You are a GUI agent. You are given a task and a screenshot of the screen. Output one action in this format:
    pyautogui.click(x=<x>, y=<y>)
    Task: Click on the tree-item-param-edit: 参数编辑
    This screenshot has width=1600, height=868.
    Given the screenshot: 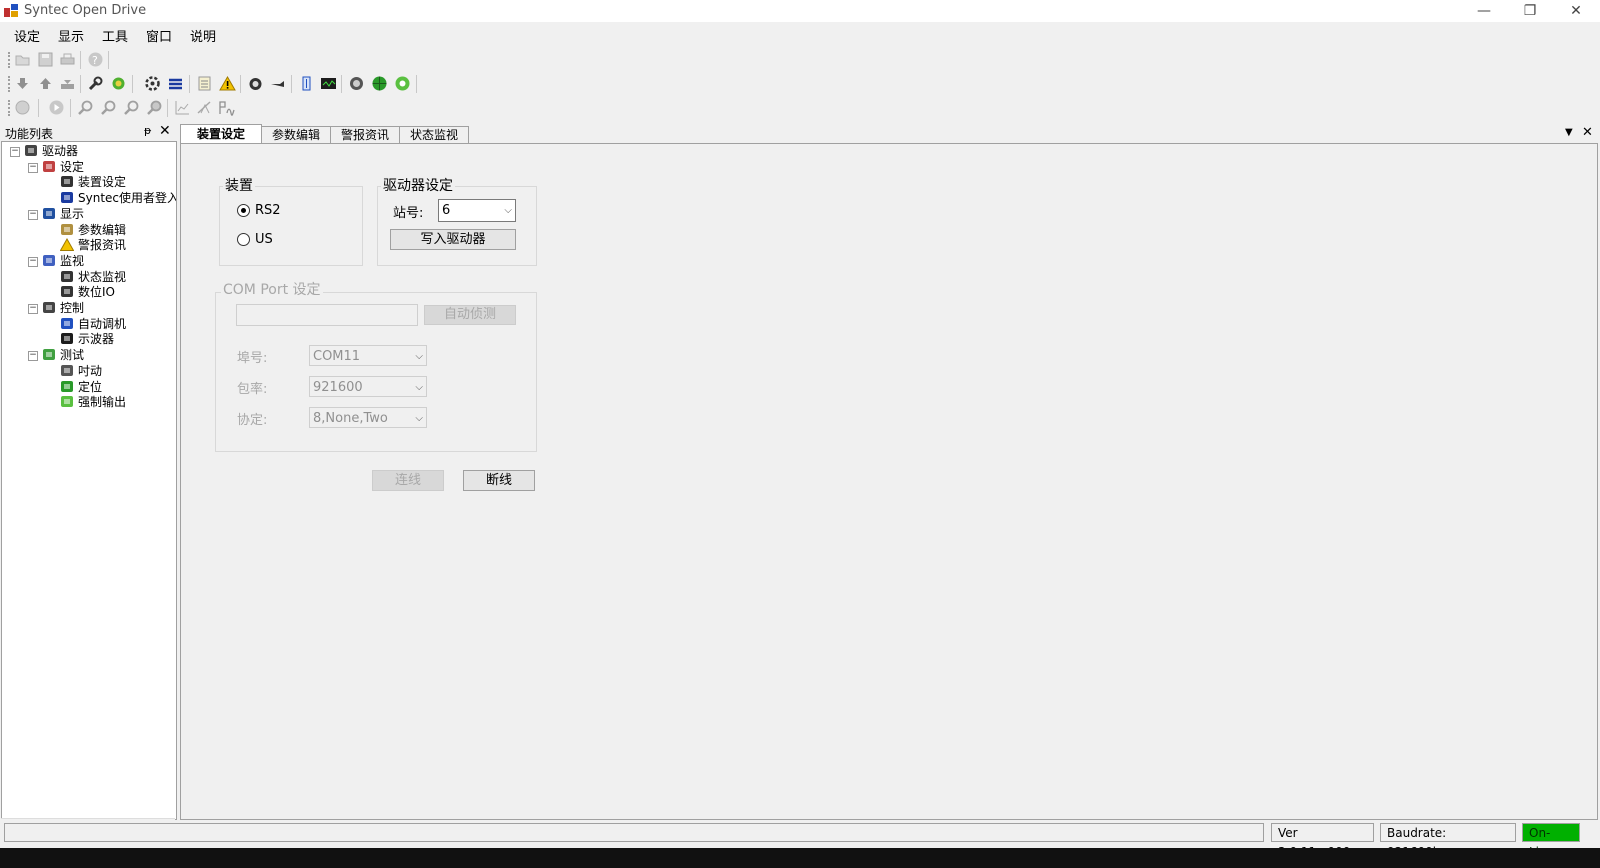 What is the action you would take?
    pyautogui.click(x=93, y=230)
    